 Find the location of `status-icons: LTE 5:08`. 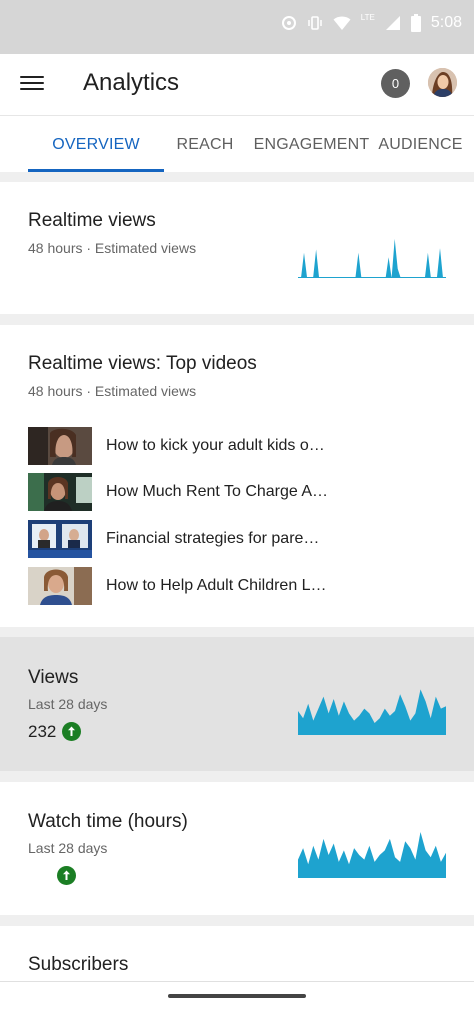

status-icons: LTE 5:08 is located at coordinates (371, 22).